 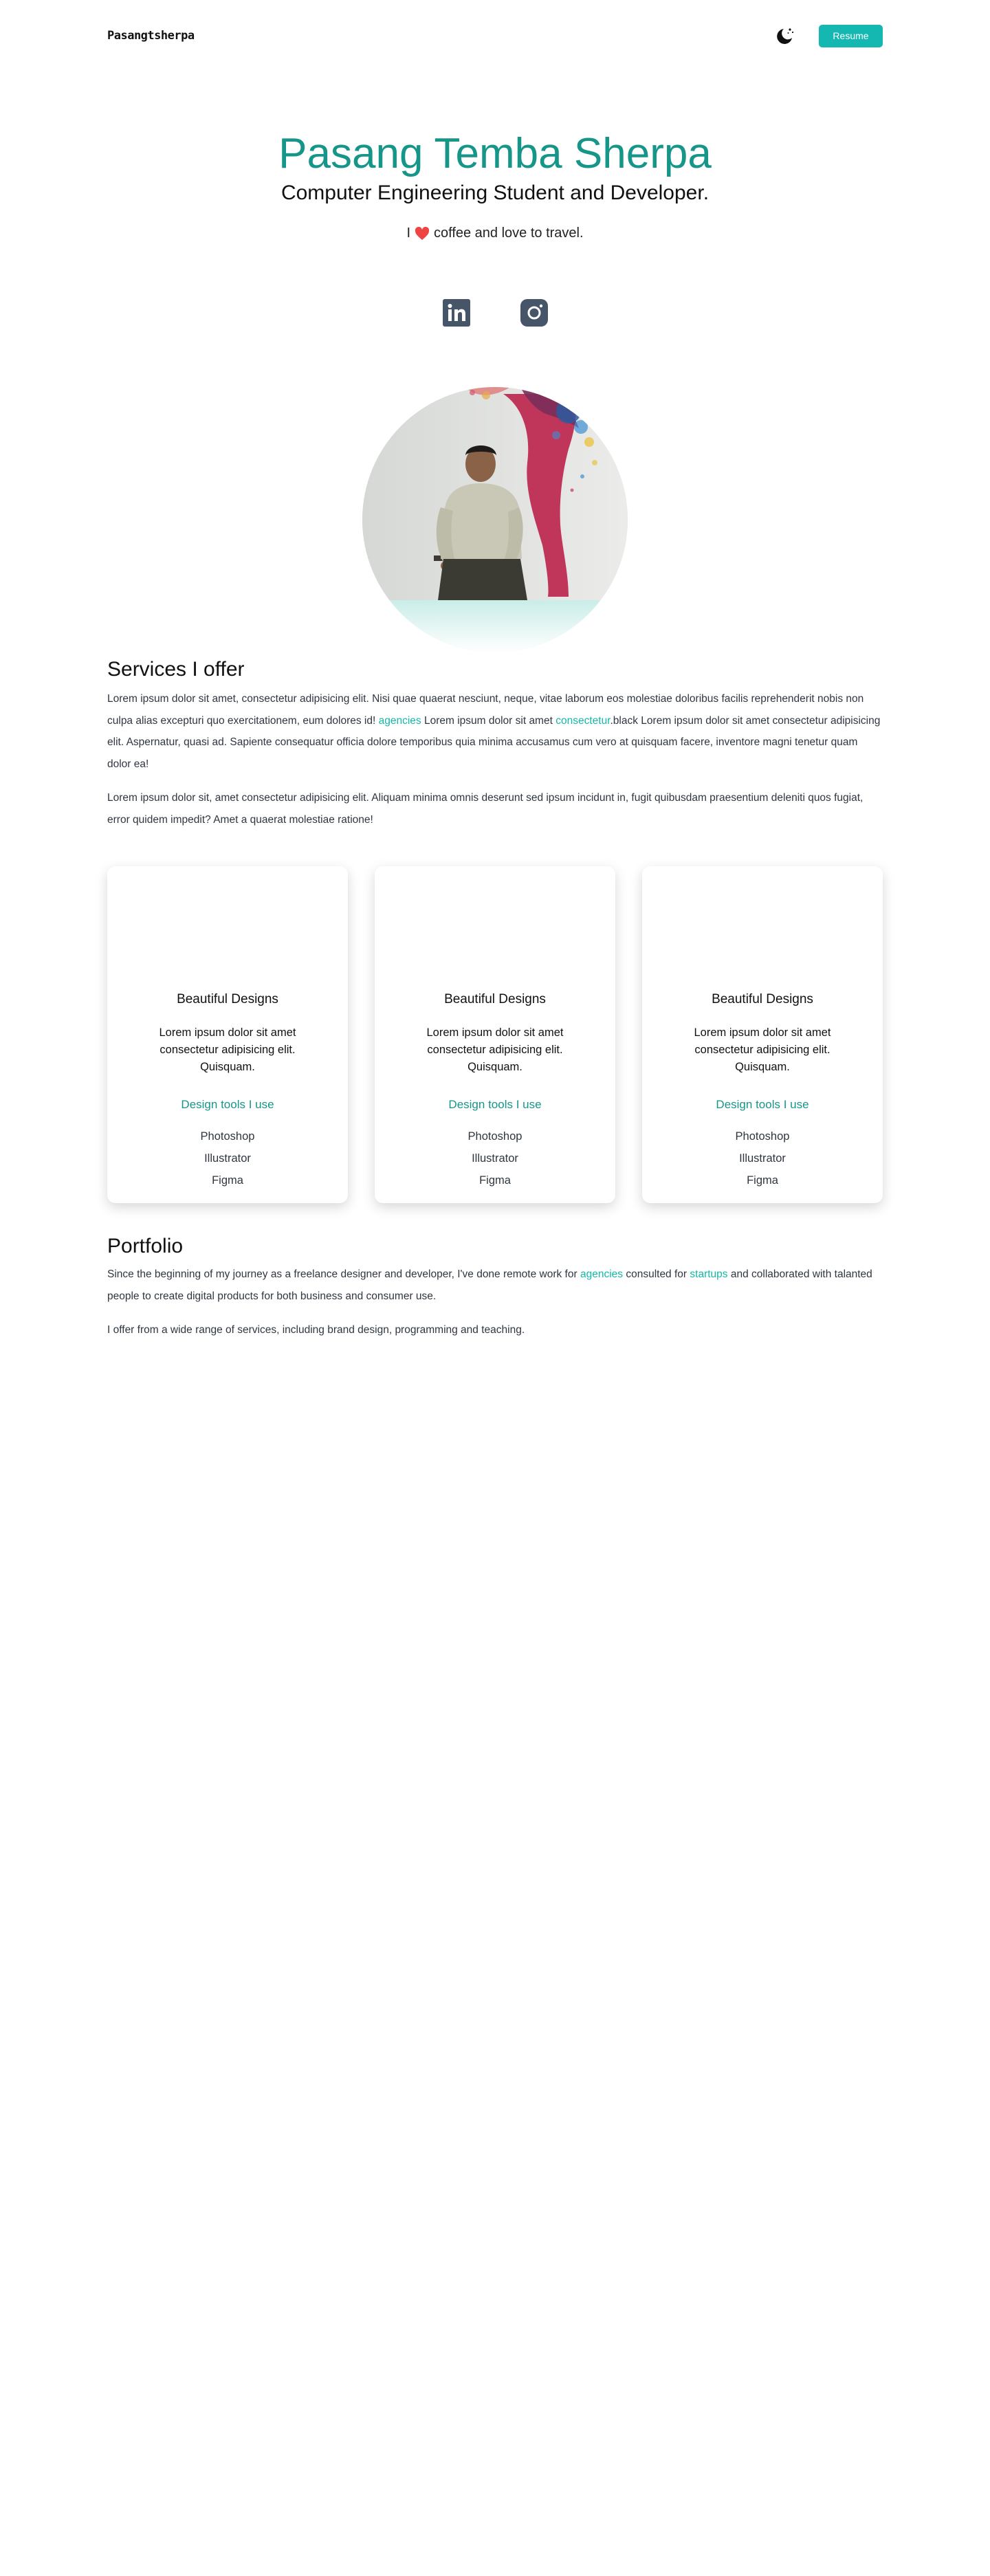 I want to click on services-text: Lorem ipsum dolor sit amet, so click(x=489, y=720).